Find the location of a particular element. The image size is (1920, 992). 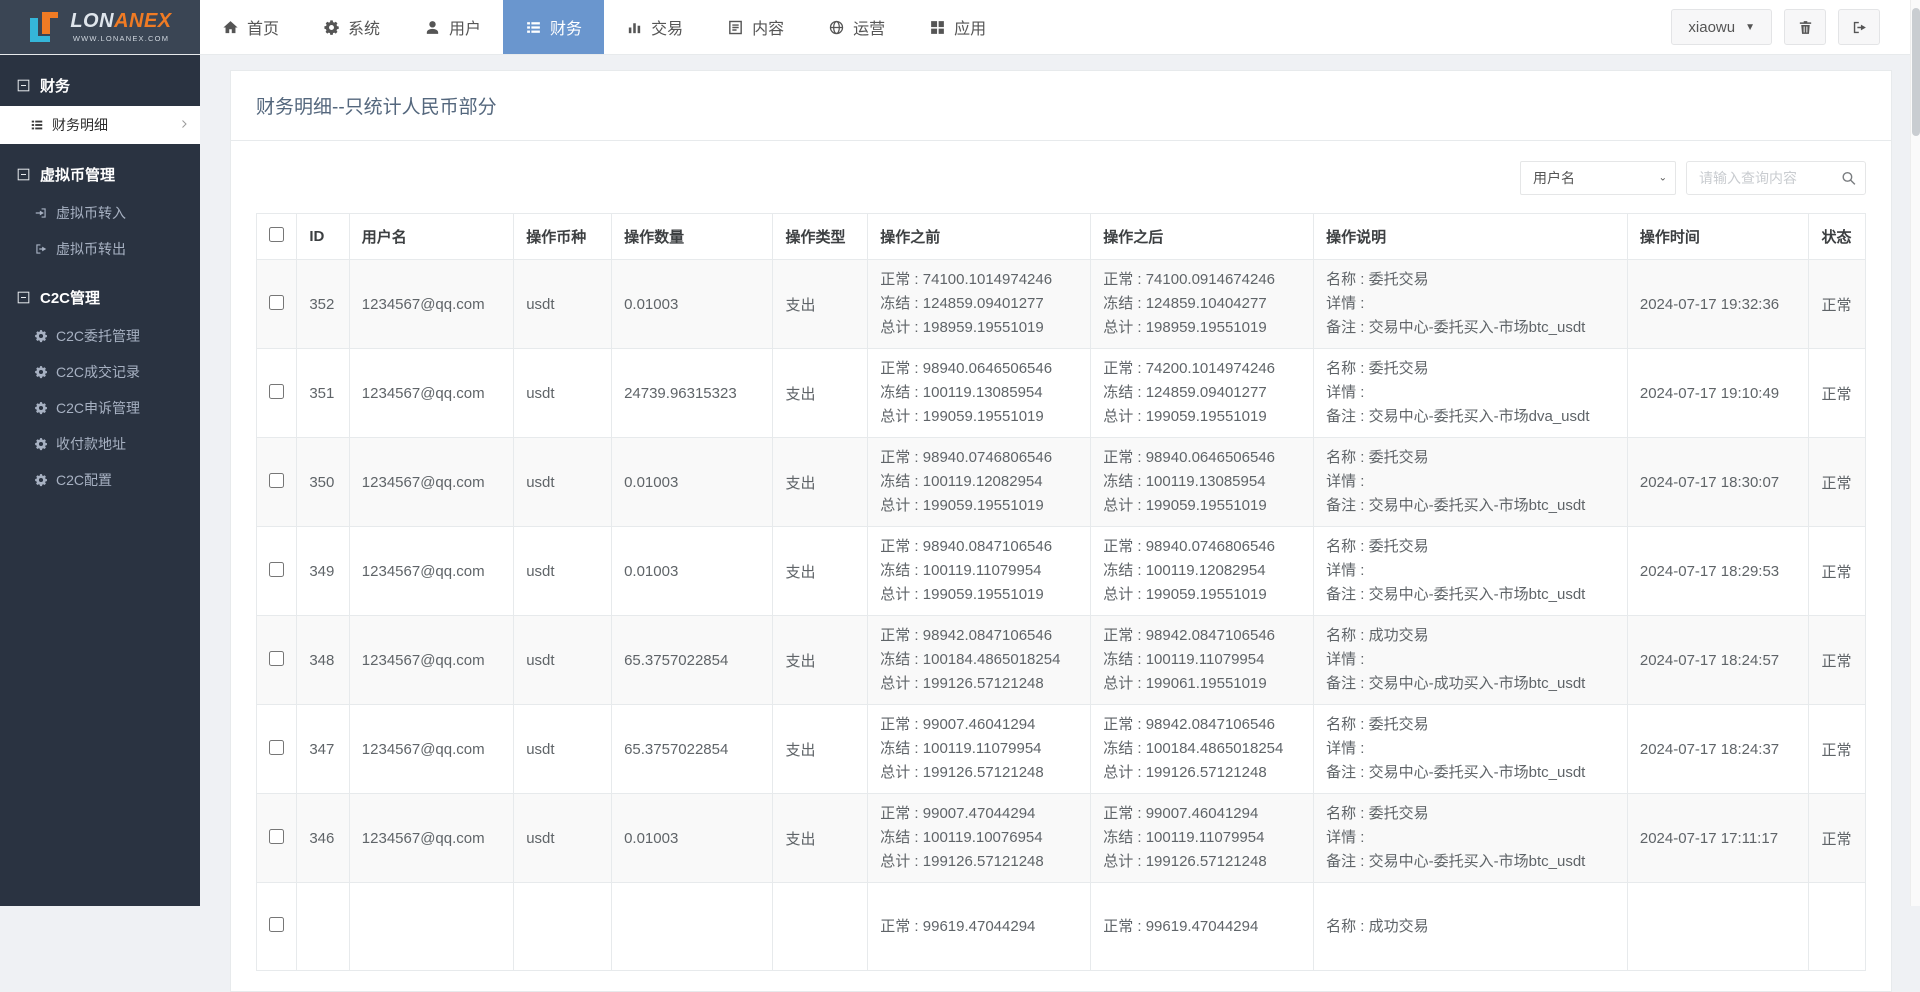

page-scrollbar is located at coordinates (1915, 453).